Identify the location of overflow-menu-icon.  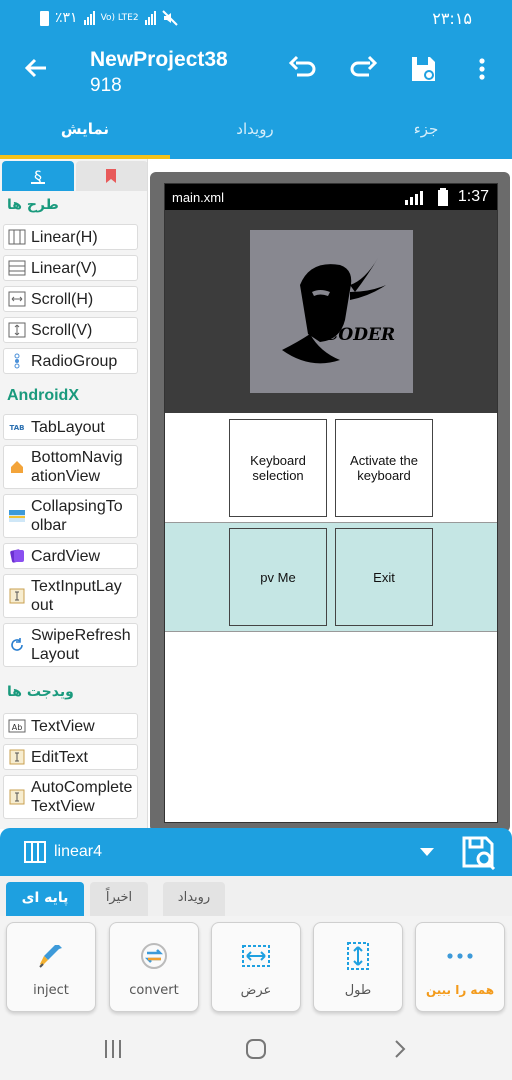
(482, 69).